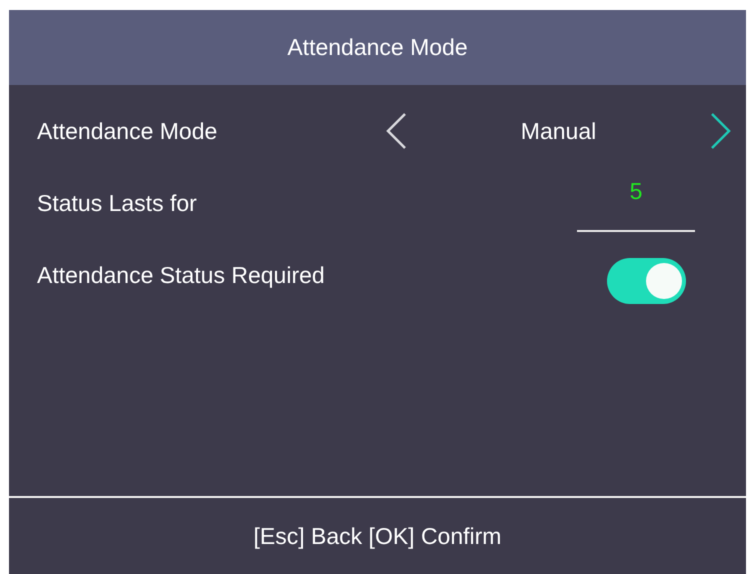 The image size is (754, 574). What do you see at coordinates (117, 203) in the screenshot?
I see `setting-label: Status Lasts for` at bounding box center [117, 203].